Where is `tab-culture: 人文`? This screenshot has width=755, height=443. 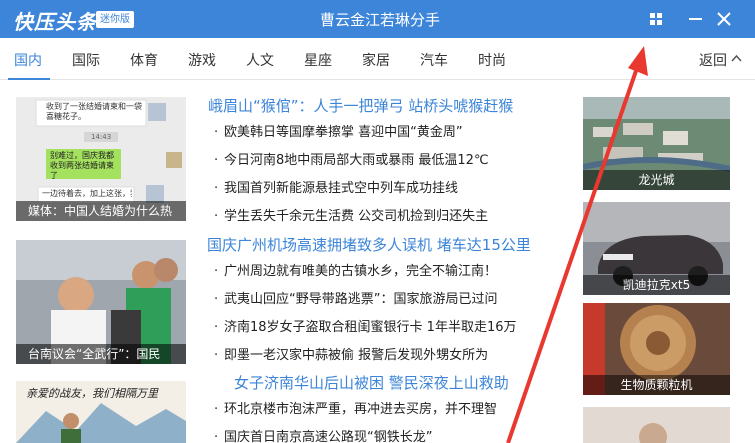
tab-culture: 人文 is located at coordinates (260, 60).